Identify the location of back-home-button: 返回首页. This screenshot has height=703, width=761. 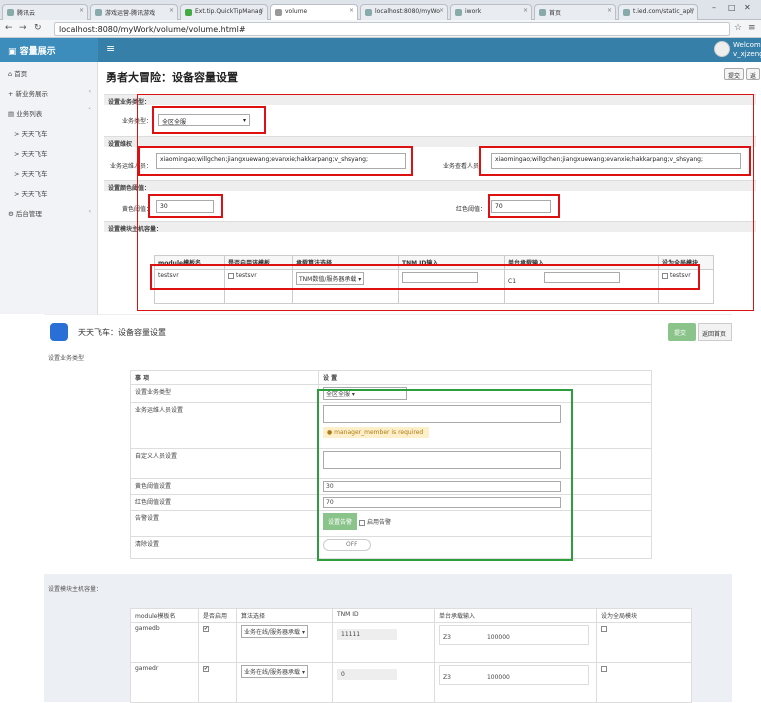
(715, 332).